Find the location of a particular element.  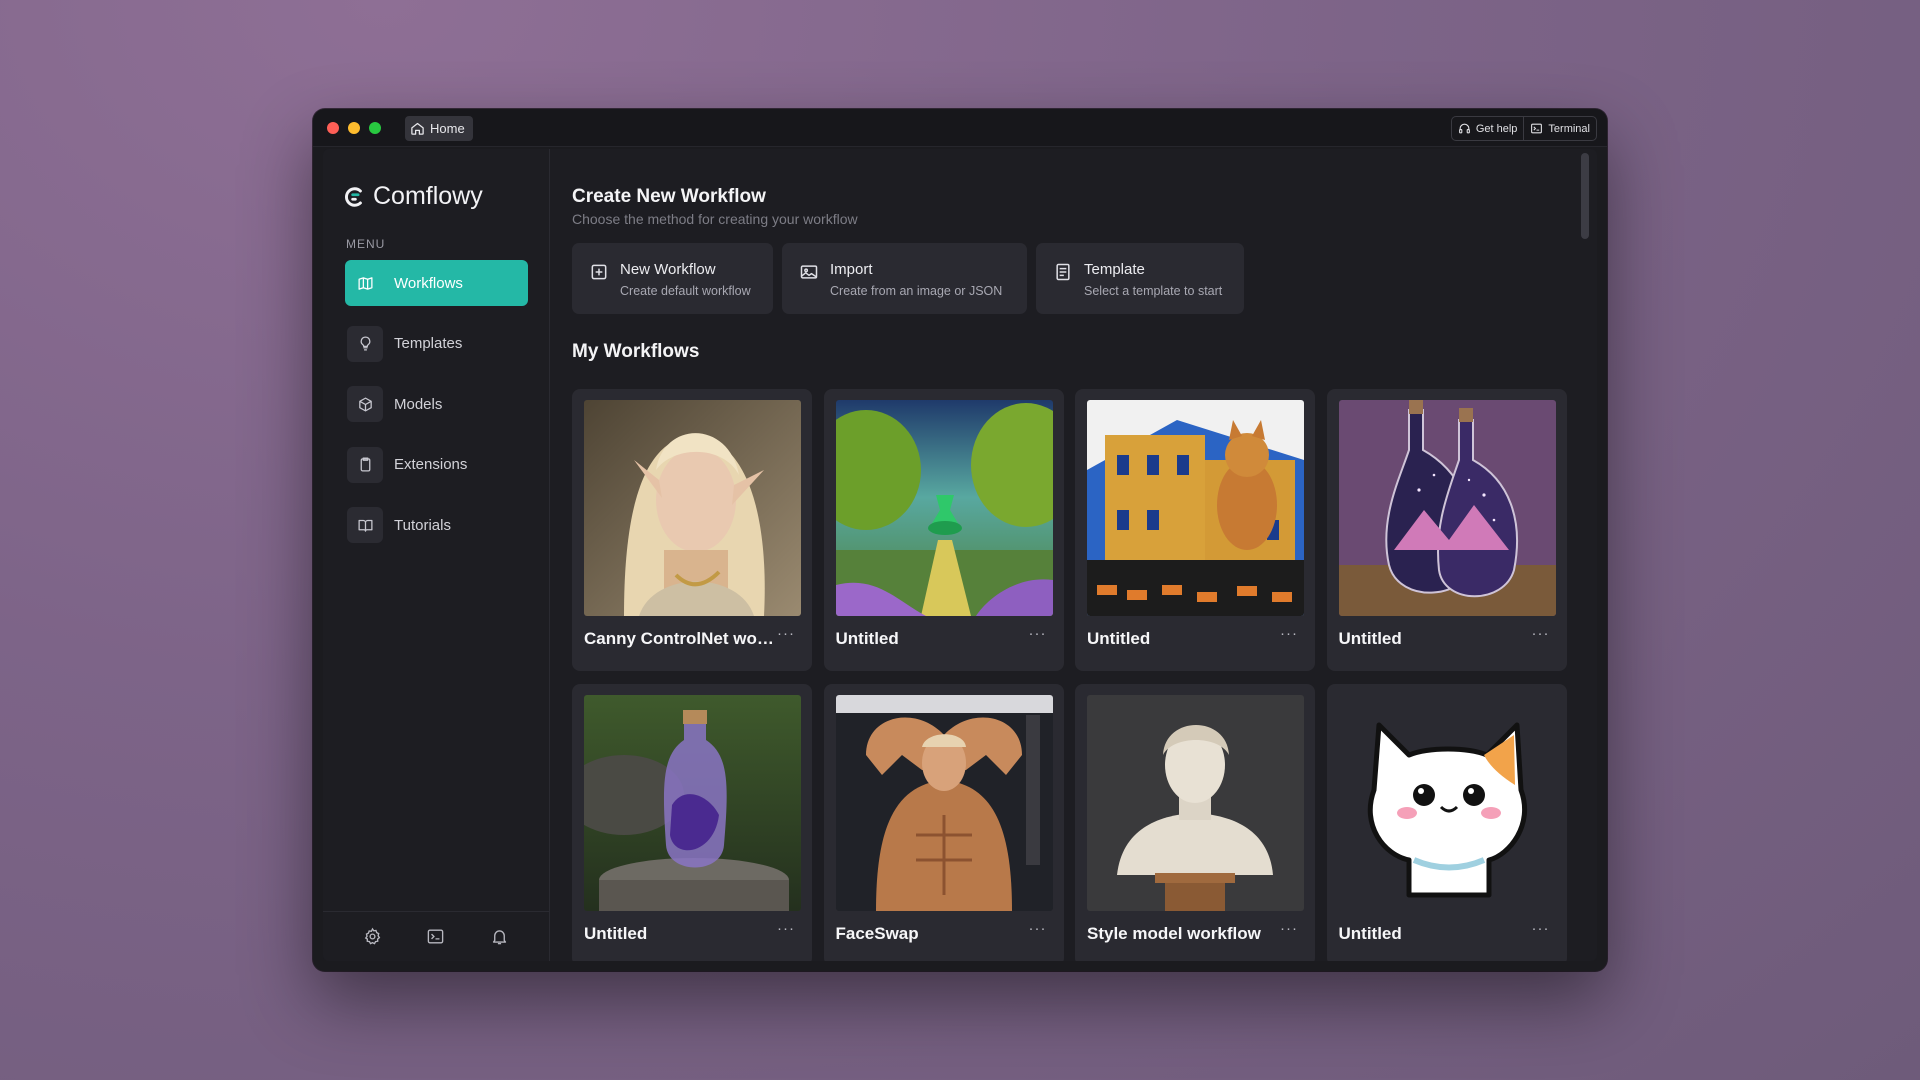

sidebar-item-tutorials: Tutorials is located at coordinates (436, 525).